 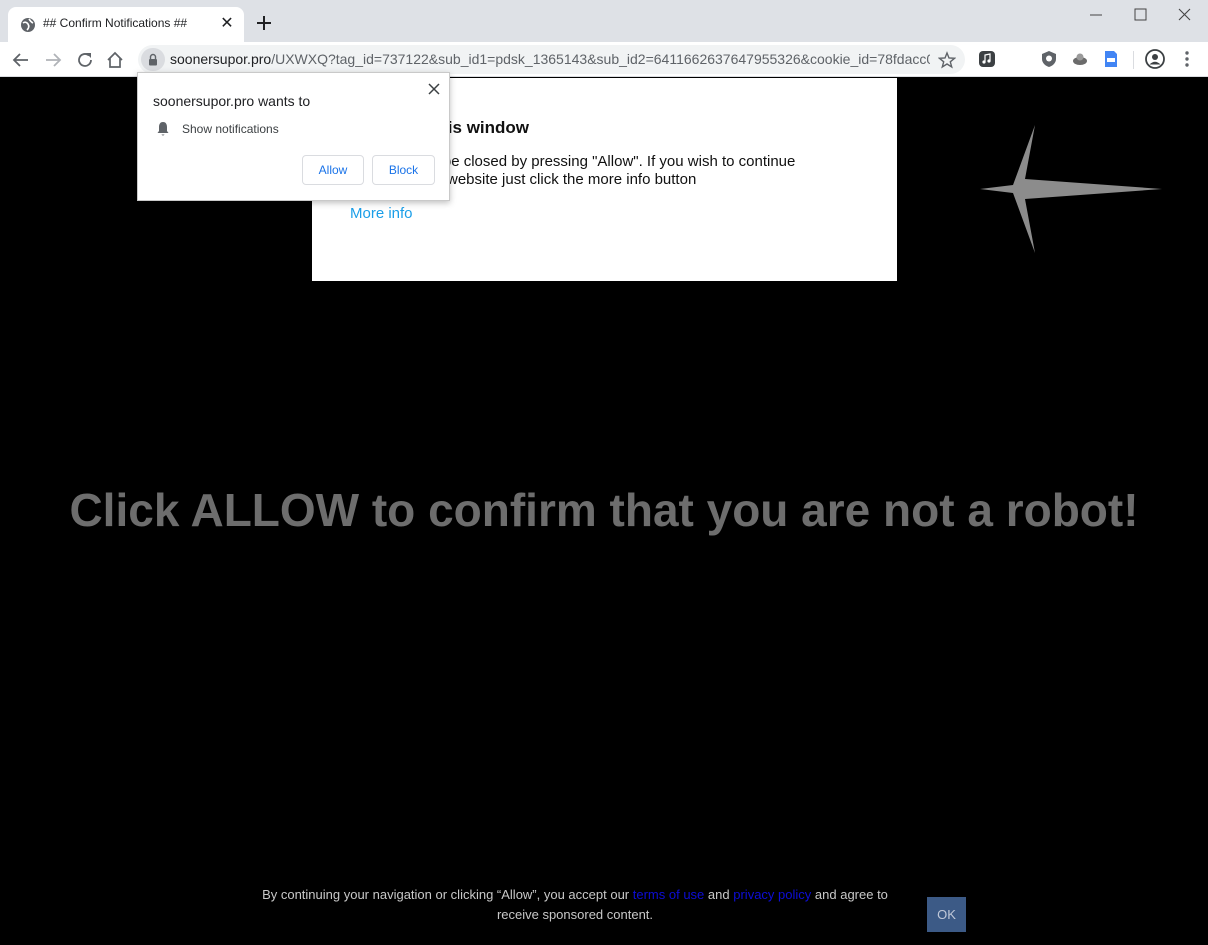 I want to click on tab-title: ## Confirm Notifications ##, so click(x=115, y=23).